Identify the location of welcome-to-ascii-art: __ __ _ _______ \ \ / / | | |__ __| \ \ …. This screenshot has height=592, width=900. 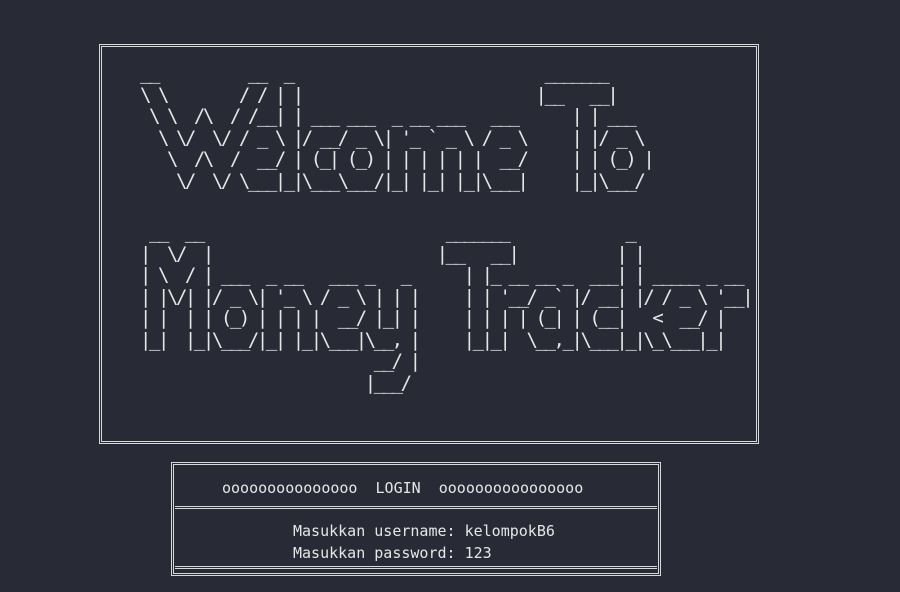
(397, 127).